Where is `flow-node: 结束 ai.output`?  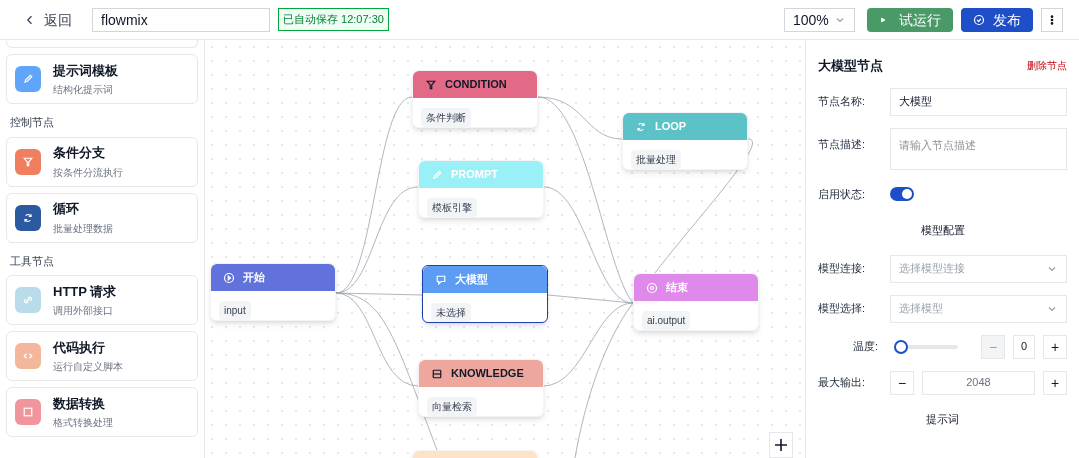
flow-node: 结束 ai.output is located at coordinates (696, 302).